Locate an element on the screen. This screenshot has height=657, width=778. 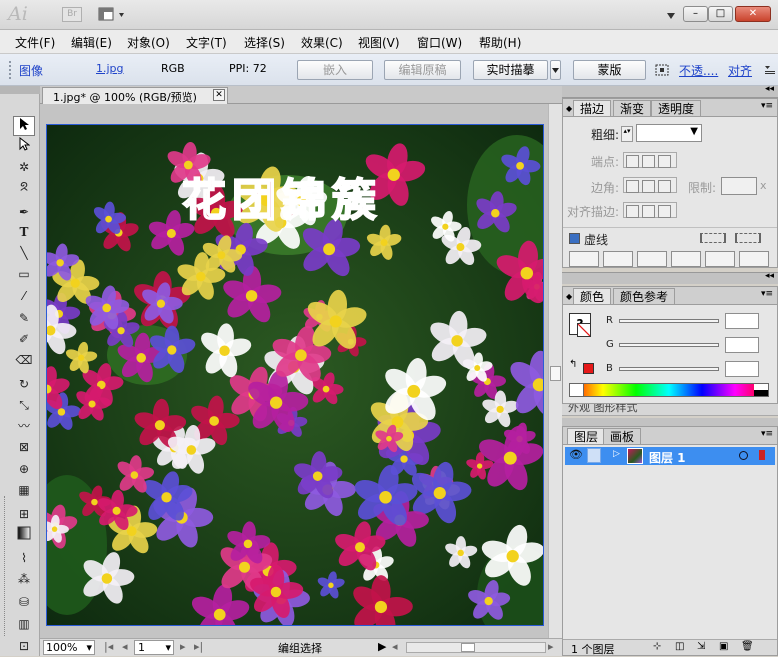
channel-b-slider is located at coordinates (669, 369).